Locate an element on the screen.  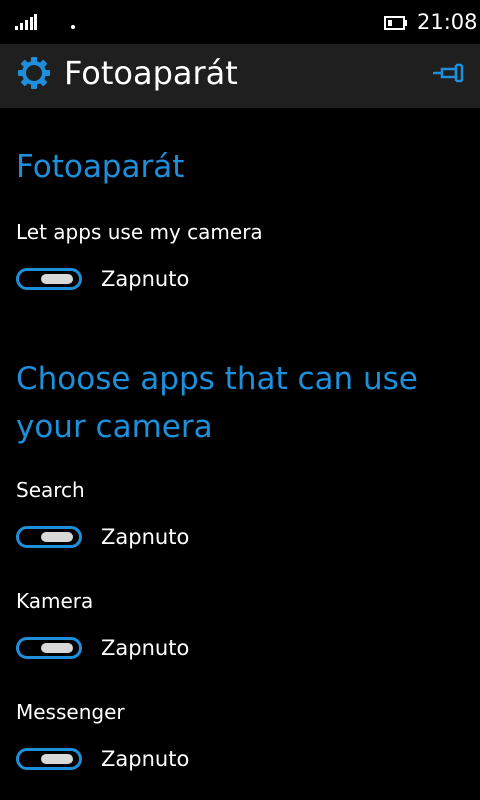
kamera-toggle is located at coordinates (49, 648).